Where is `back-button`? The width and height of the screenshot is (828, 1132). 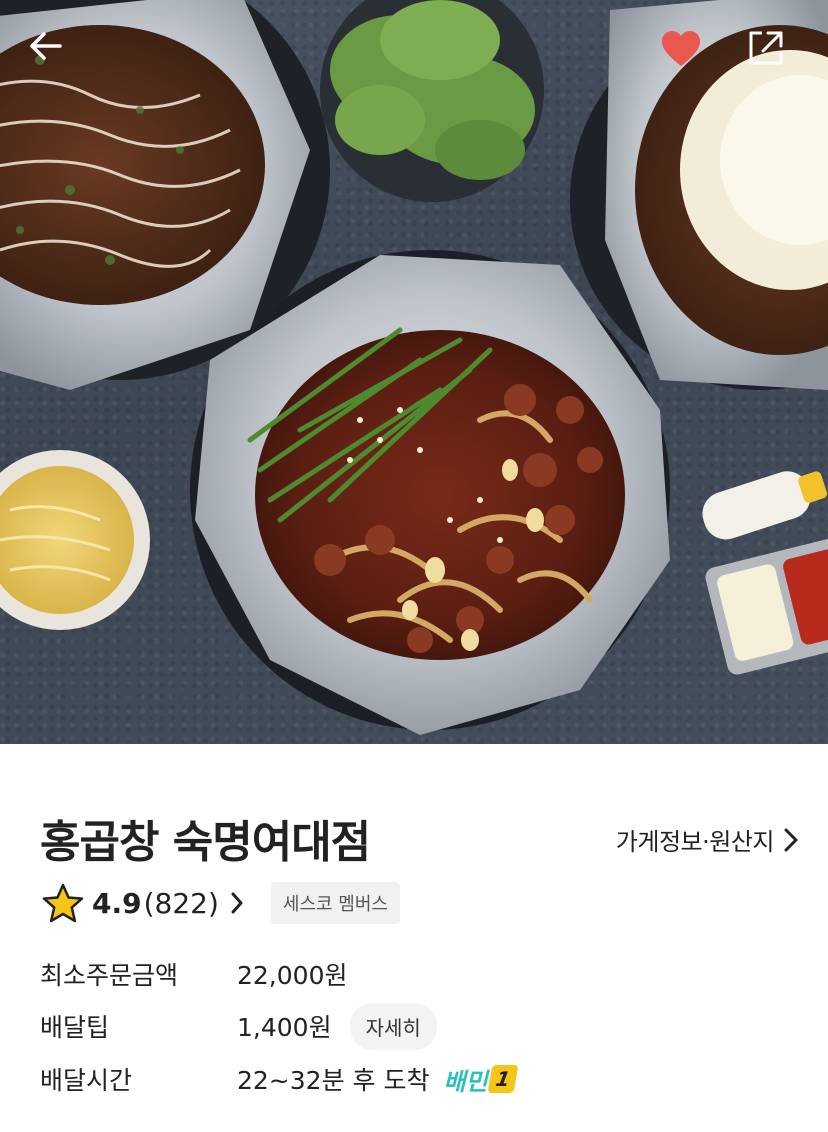 back-button is located at coordinates (54, 56).